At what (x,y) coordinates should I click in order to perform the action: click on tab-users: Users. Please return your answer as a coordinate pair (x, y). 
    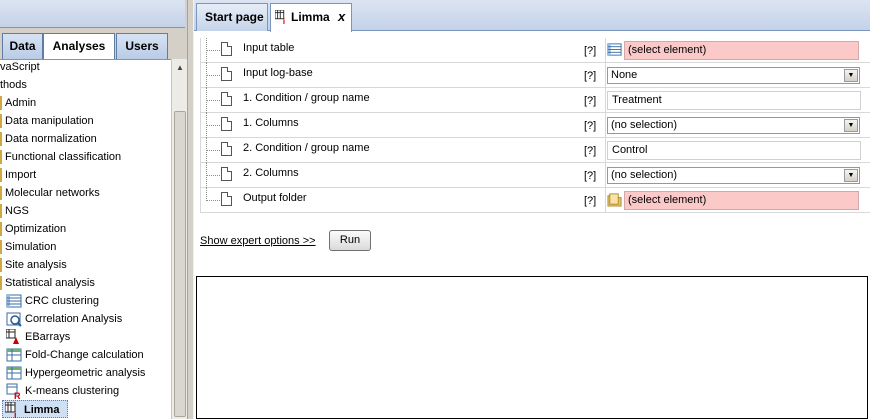
    Looking at the image, I should click on (142, 46).